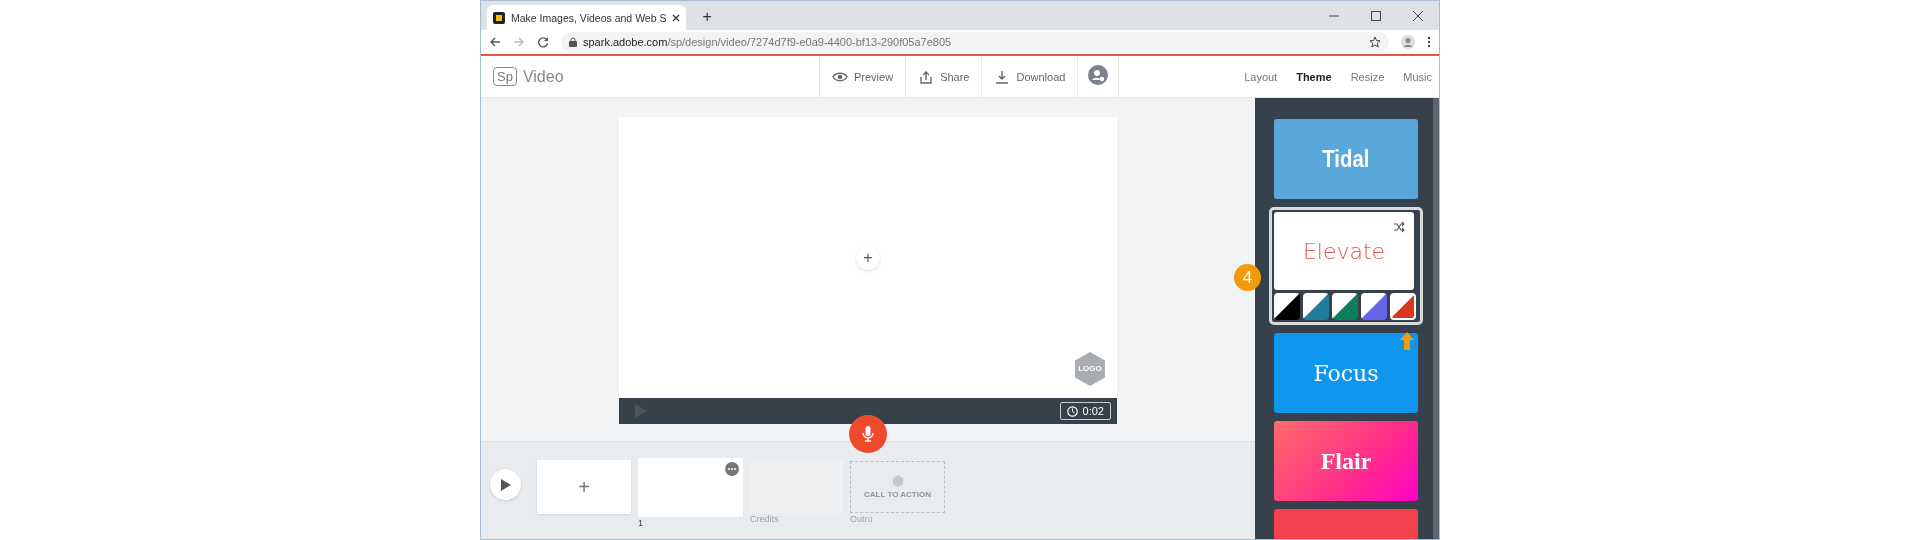  I want to click on play-icon, so click(505, 484).